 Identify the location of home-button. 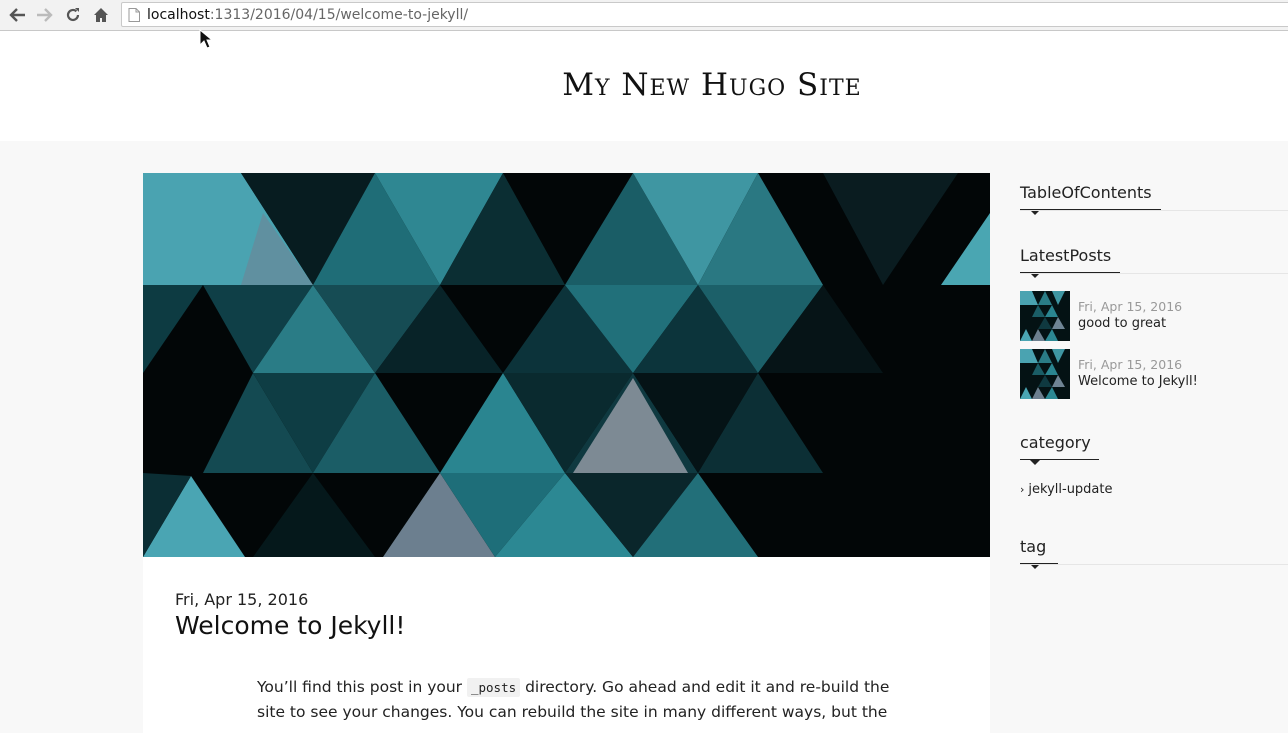
(101, 15).